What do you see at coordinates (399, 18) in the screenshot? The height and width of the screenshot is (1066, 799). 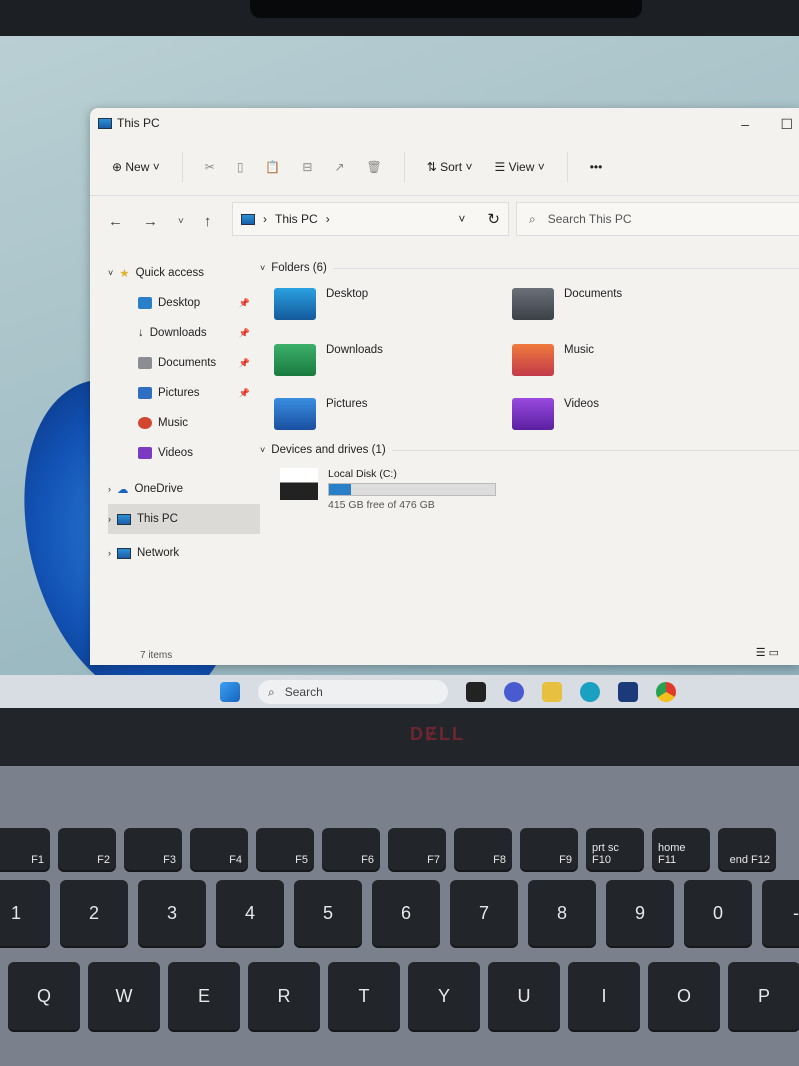 I see `laptop-top-bezel` at bounding box center [399, 18].